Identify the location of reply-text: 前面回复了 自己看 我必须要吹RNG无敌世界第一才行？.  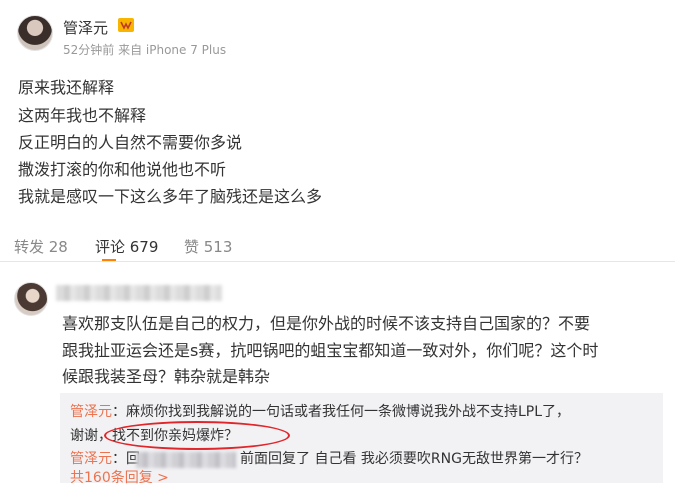
(414, 459).